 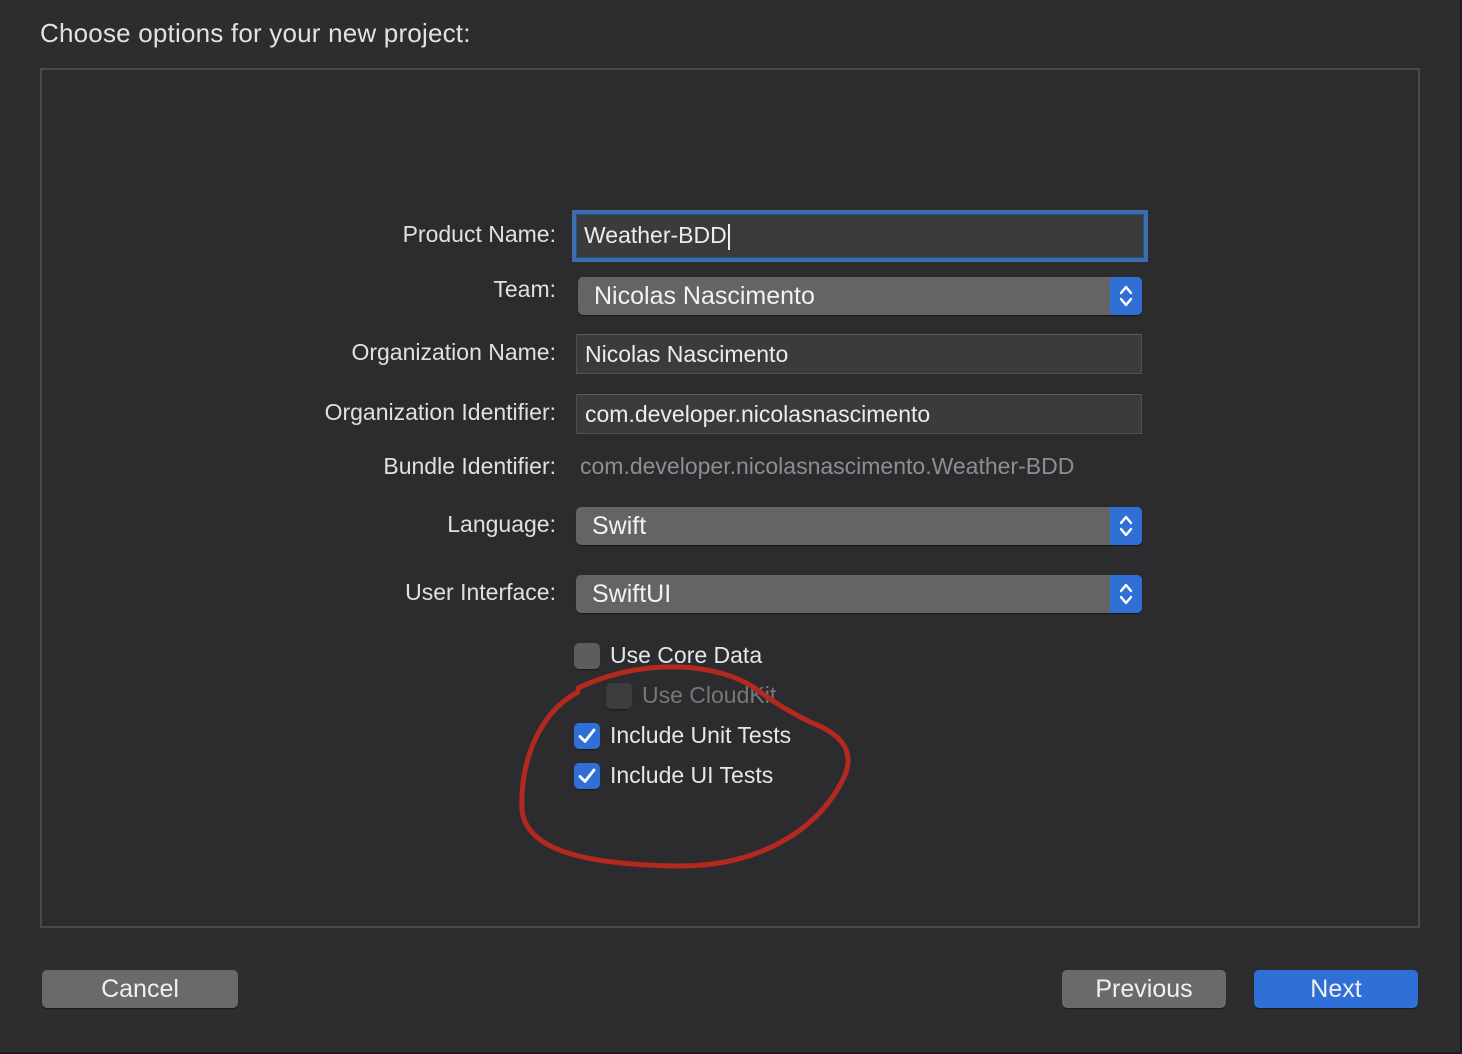 What do you see at coordinates (655, 235) in the screenshot?
I see `product-name-value: Weather-BDD` at bounding box center [655, 235].